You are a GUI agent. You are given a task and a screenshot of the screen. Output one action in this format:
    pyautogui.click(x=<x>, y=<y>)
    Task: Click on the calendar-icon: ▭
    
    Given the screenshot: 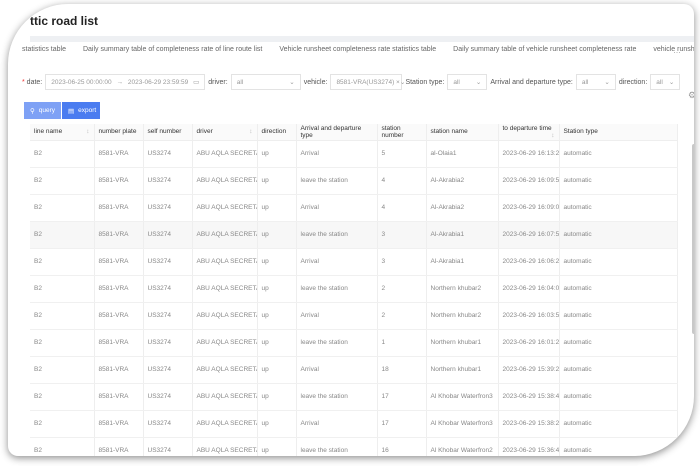 What is the action you would take?
    pyautogui.click(x=196, y=82)
    